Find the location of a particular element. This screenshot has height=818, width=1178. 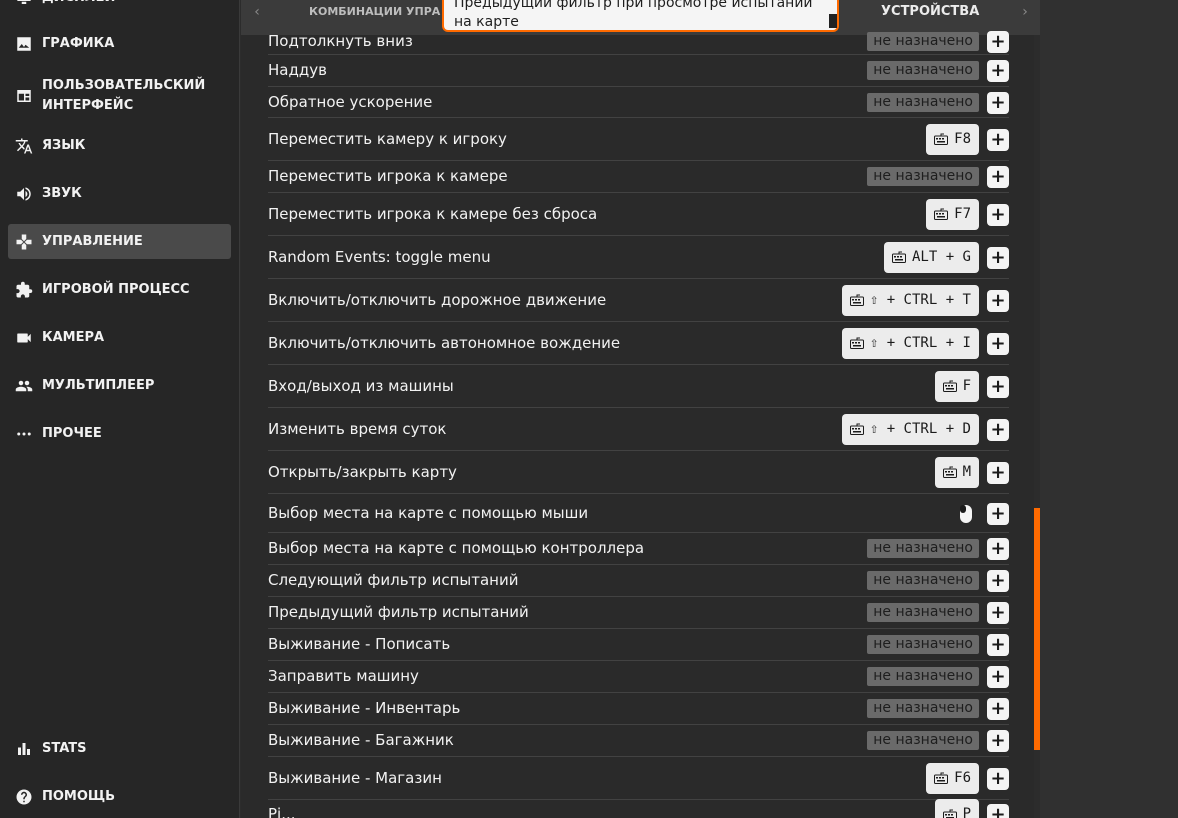

sidebar-item-label: ДИСПЛЕЙ is located at coordinates (78, 4).